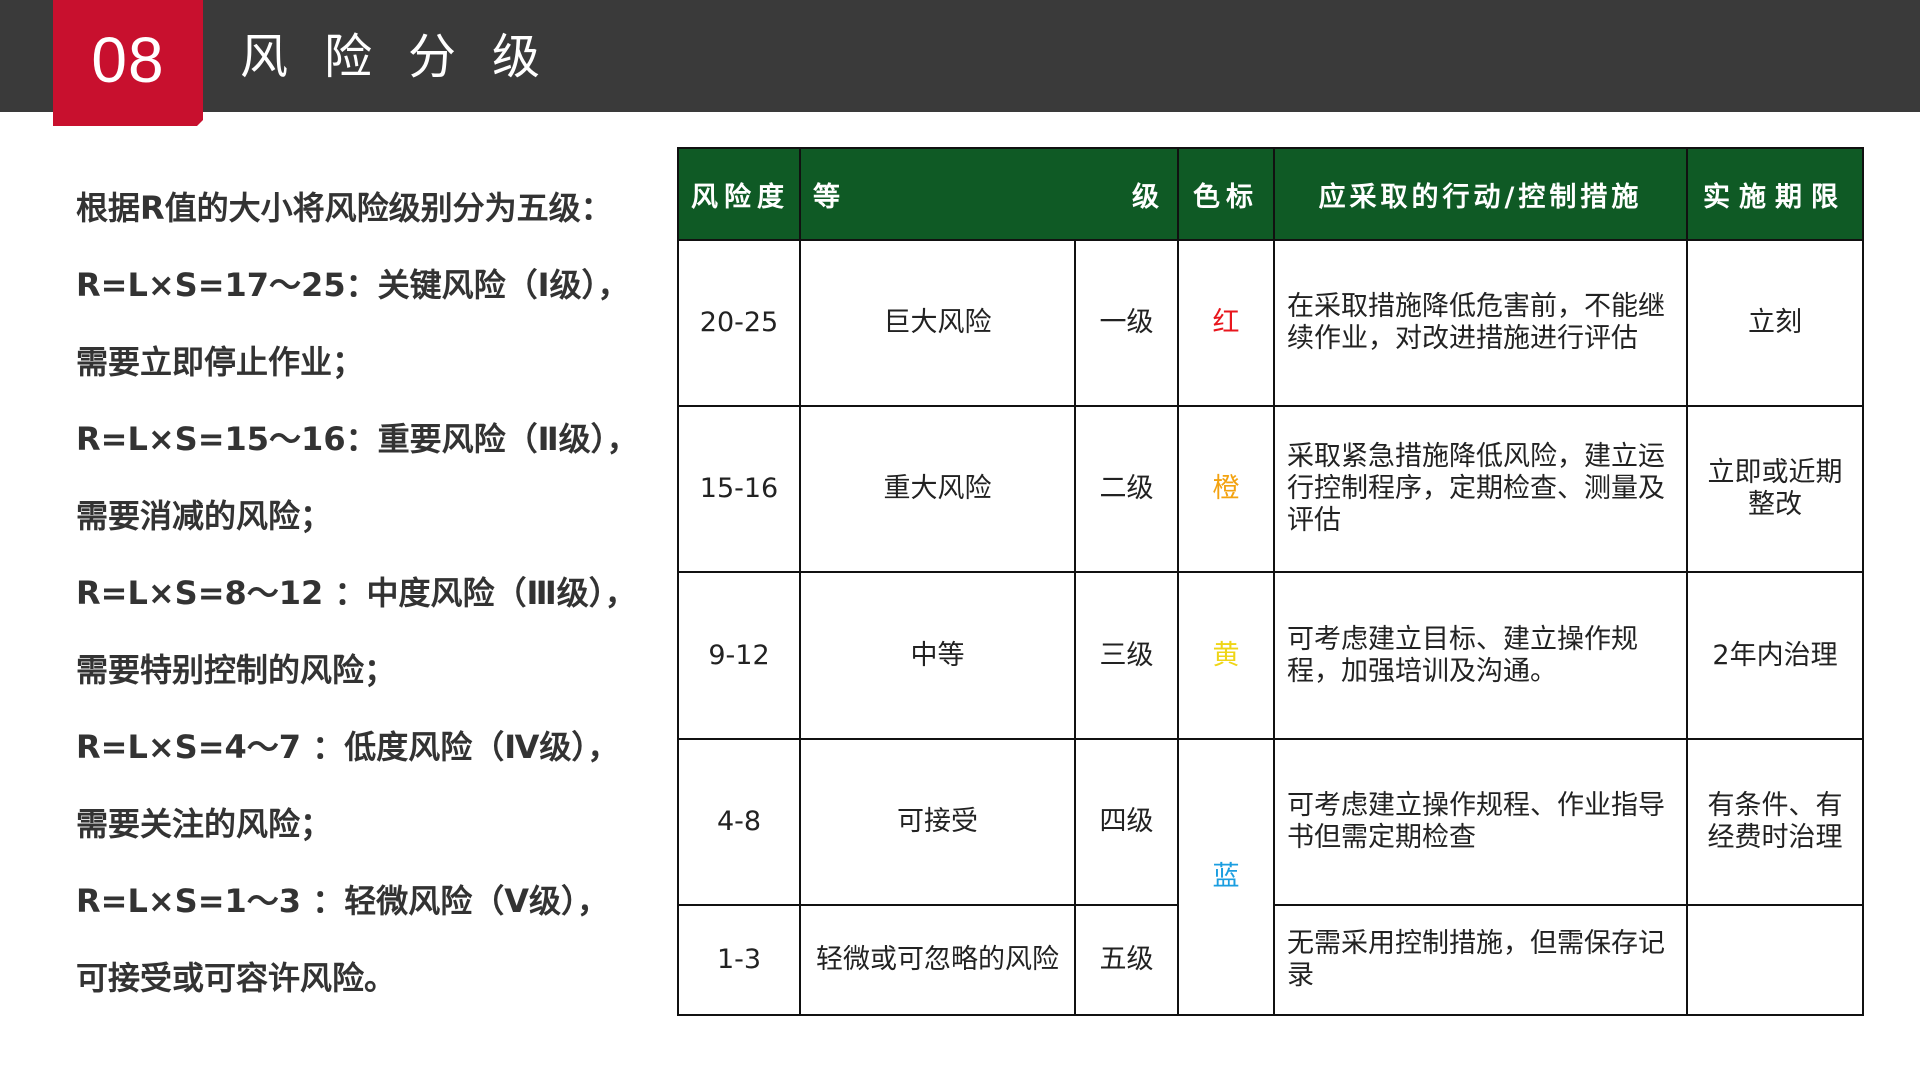 This screenshot has width=1920, height=1080. What do you see at coordinates (1226, 489) in the screenshot?
I see `cell-color-label: 橙` at bounding box center [1226, 489].